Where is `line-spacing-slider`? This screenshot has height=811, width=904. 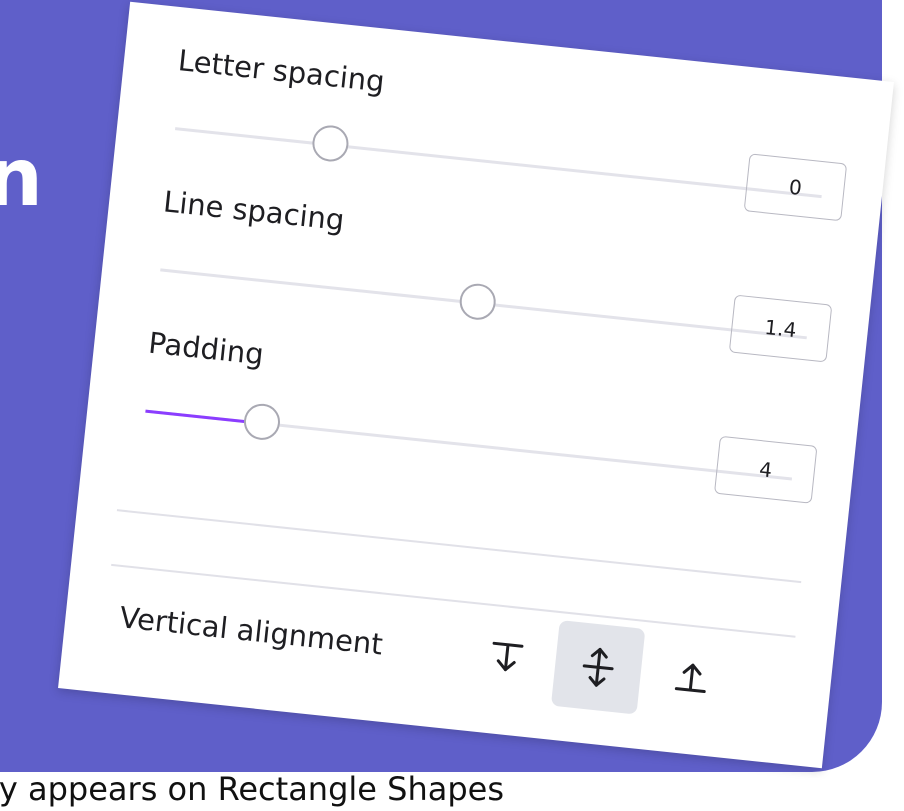 line-spacing-slider is located at coordinates (483, 304).